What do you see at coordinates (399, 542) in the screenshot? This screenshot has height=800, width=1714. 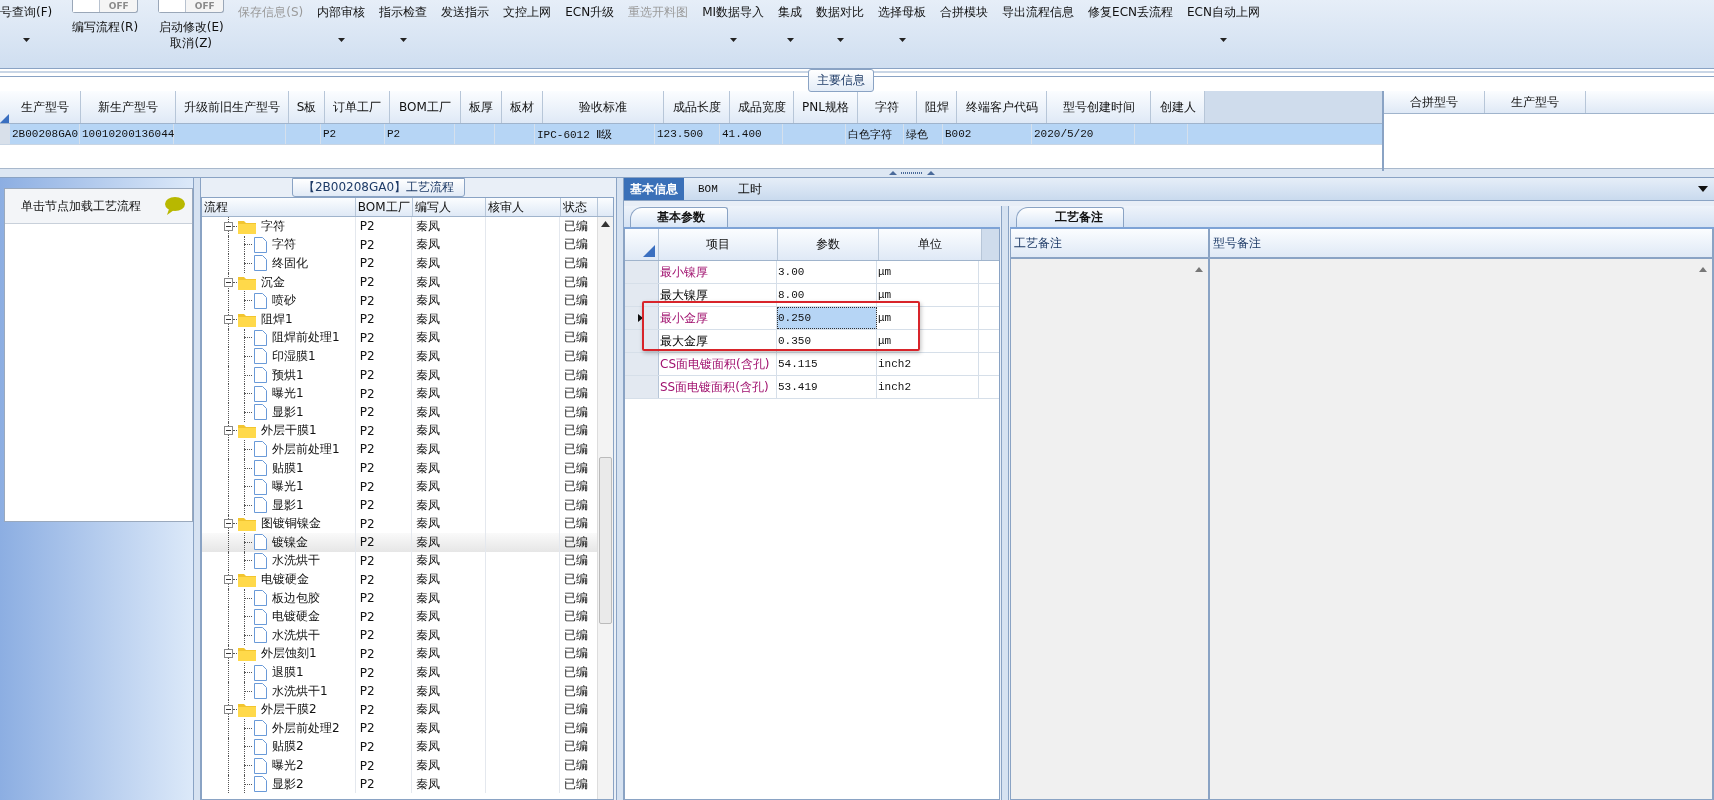 I see `tree-row: 镀镍金 P2 秦凤 已编` at bounding box center [399, 542].